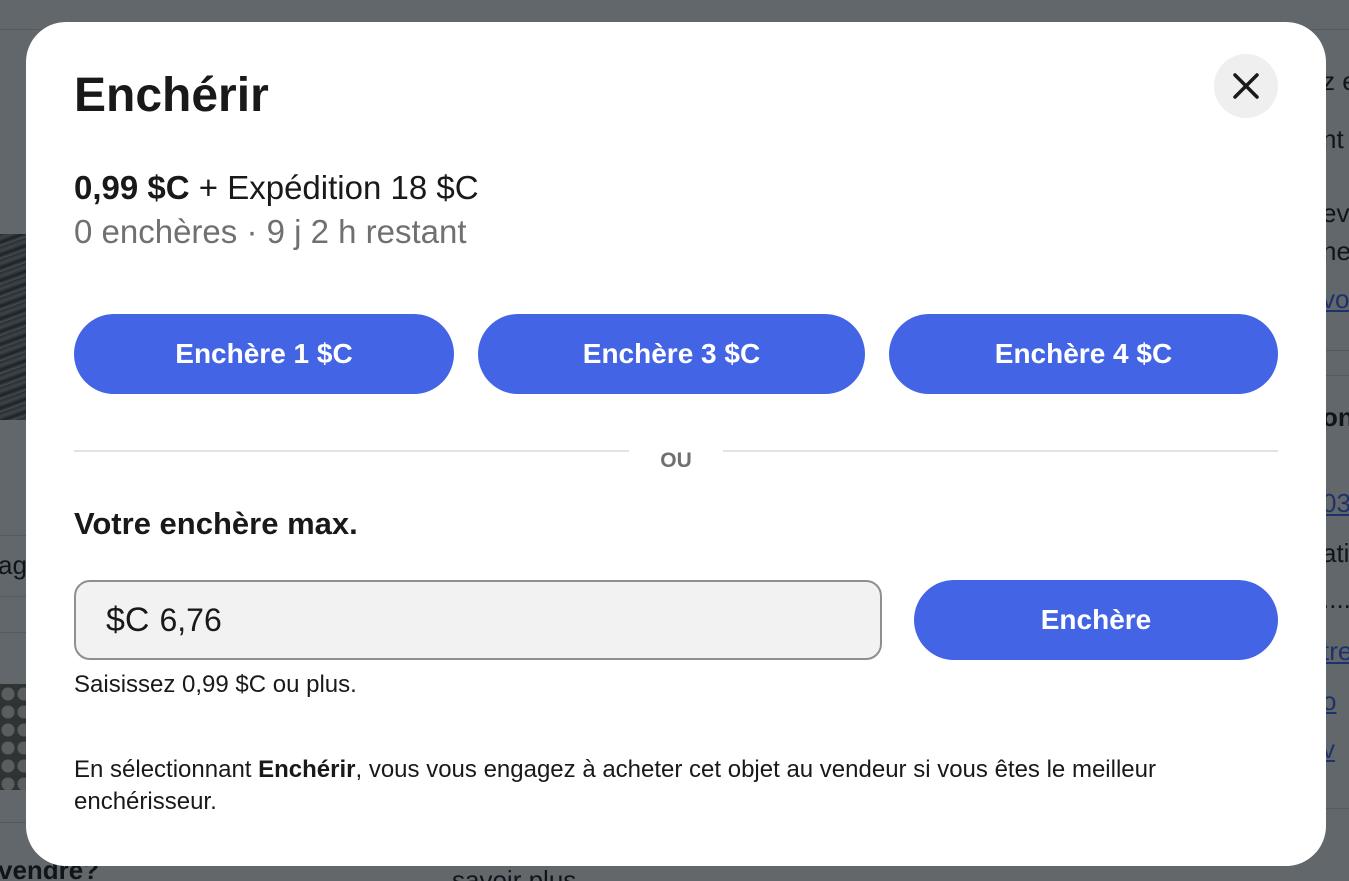 The height and width of the screenshot is (881, 1349). What do you see at coordinates (264, 354) in the screenshot?
I see `quick-bid-button-1: Enchère 1 $C` at bounding box center [264, 354].